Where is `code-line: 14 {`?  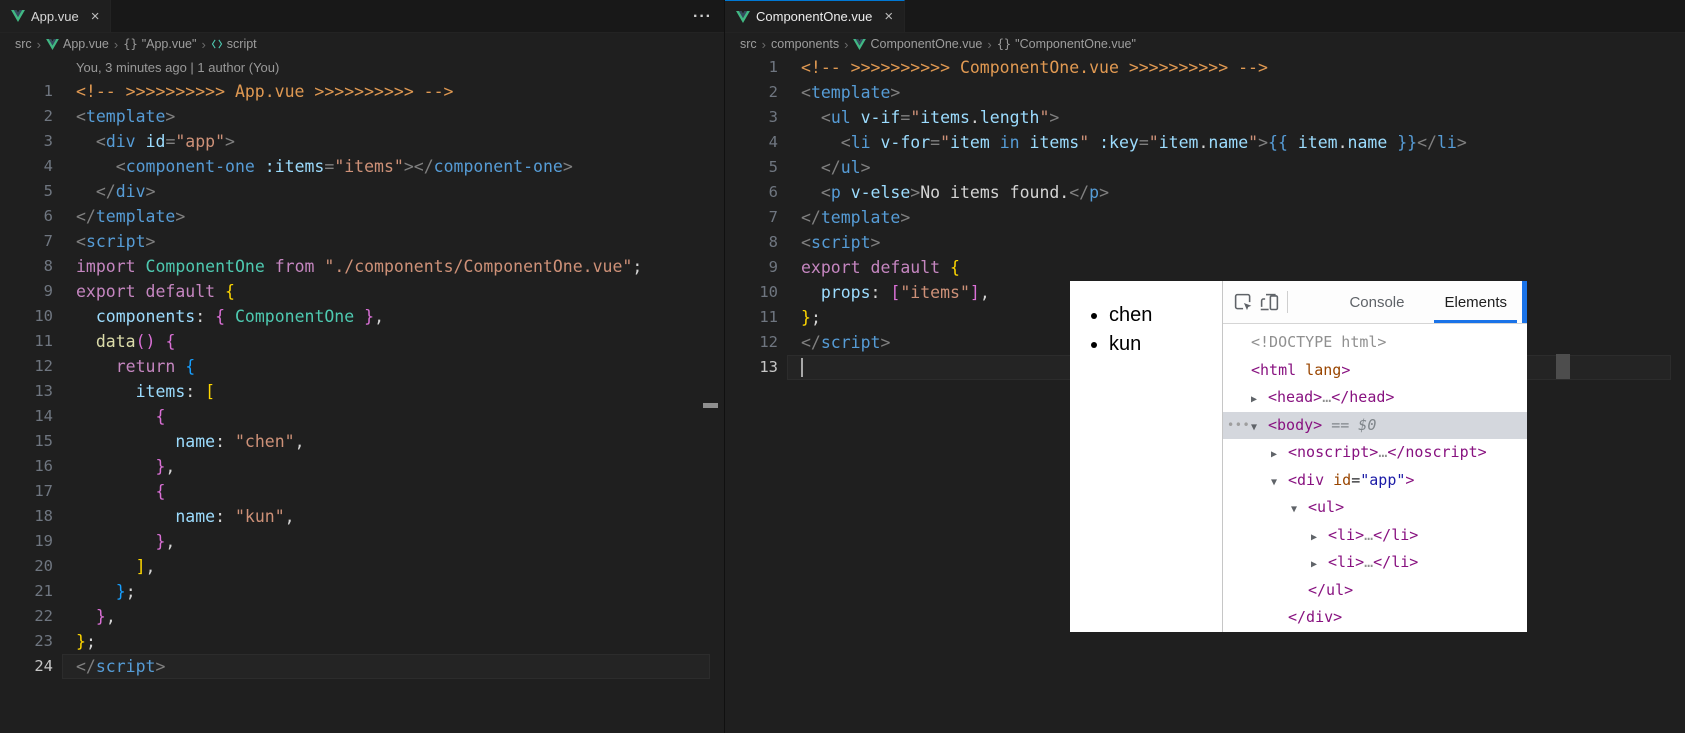
code-line: 14 { is located at coordinates (362, 416).